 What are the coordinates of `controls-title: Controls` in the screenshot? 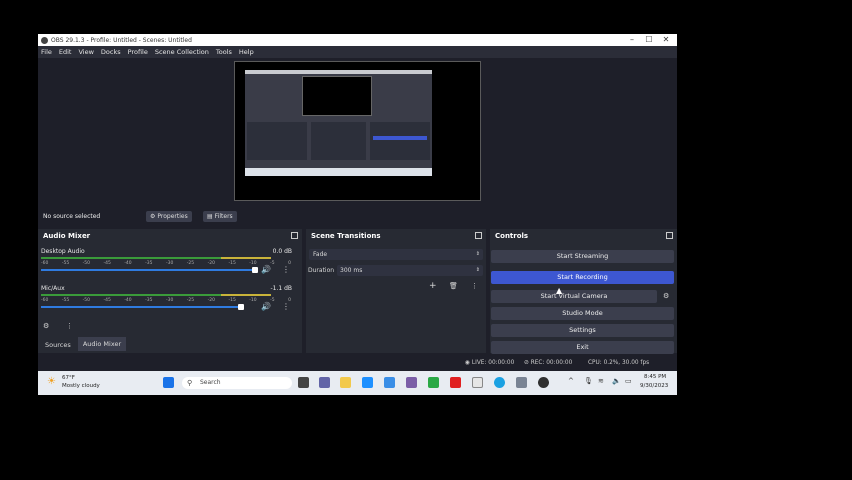 It's located at (512, 236).